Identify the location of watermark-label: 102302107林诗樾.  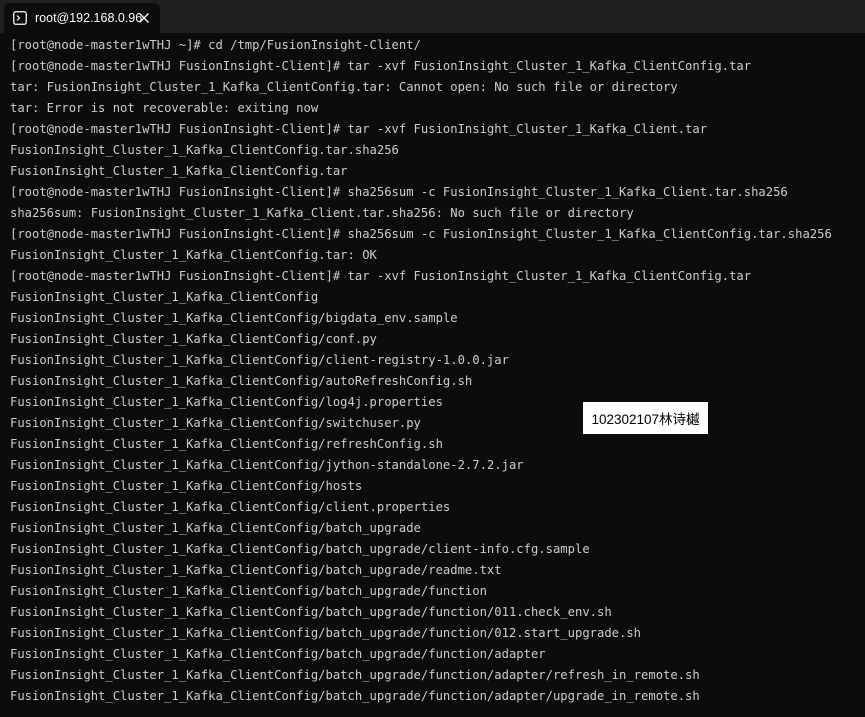
(645, 418).